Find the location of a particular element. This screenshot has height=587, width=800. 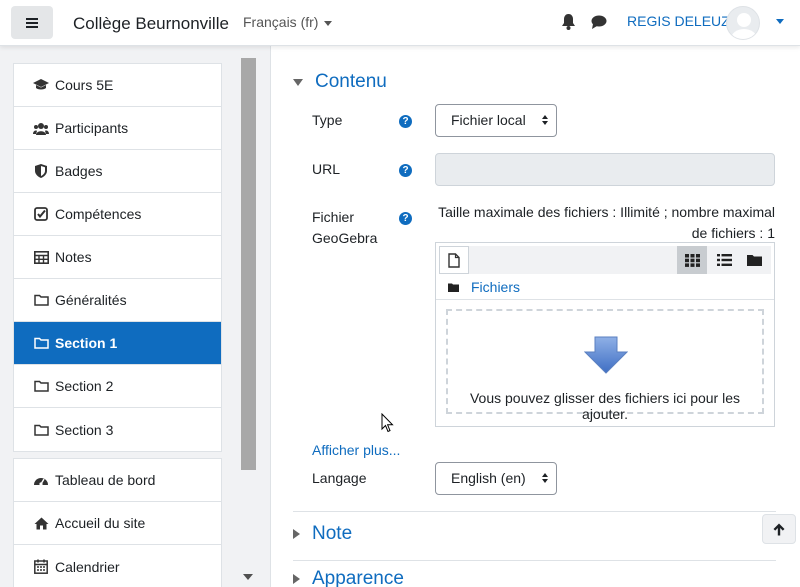

sidebar-item-participants: Participants is located at coordinates (117, 128).